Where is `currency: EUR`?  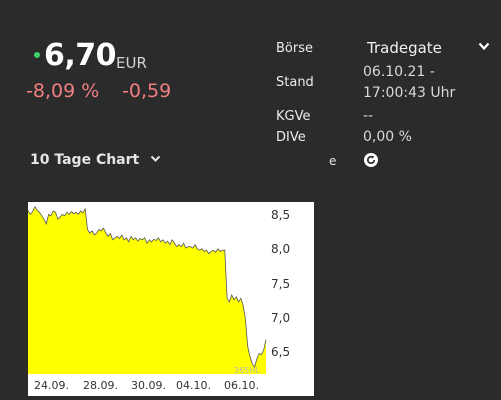 currency: EUR is located at coordinates (131, 63).